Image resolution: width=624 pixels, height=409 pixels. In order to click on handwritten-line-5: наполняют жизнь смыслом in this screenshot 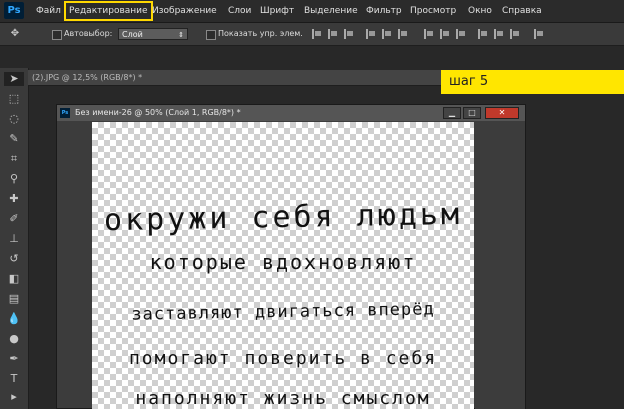, I will do `click(283, 398)`.